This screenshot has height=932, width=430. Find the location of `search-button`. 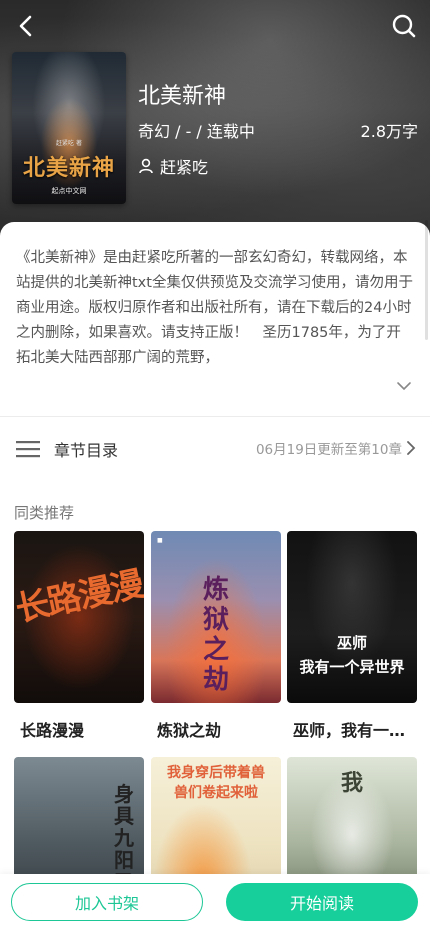

search-button is located at coordinates (404, 26).